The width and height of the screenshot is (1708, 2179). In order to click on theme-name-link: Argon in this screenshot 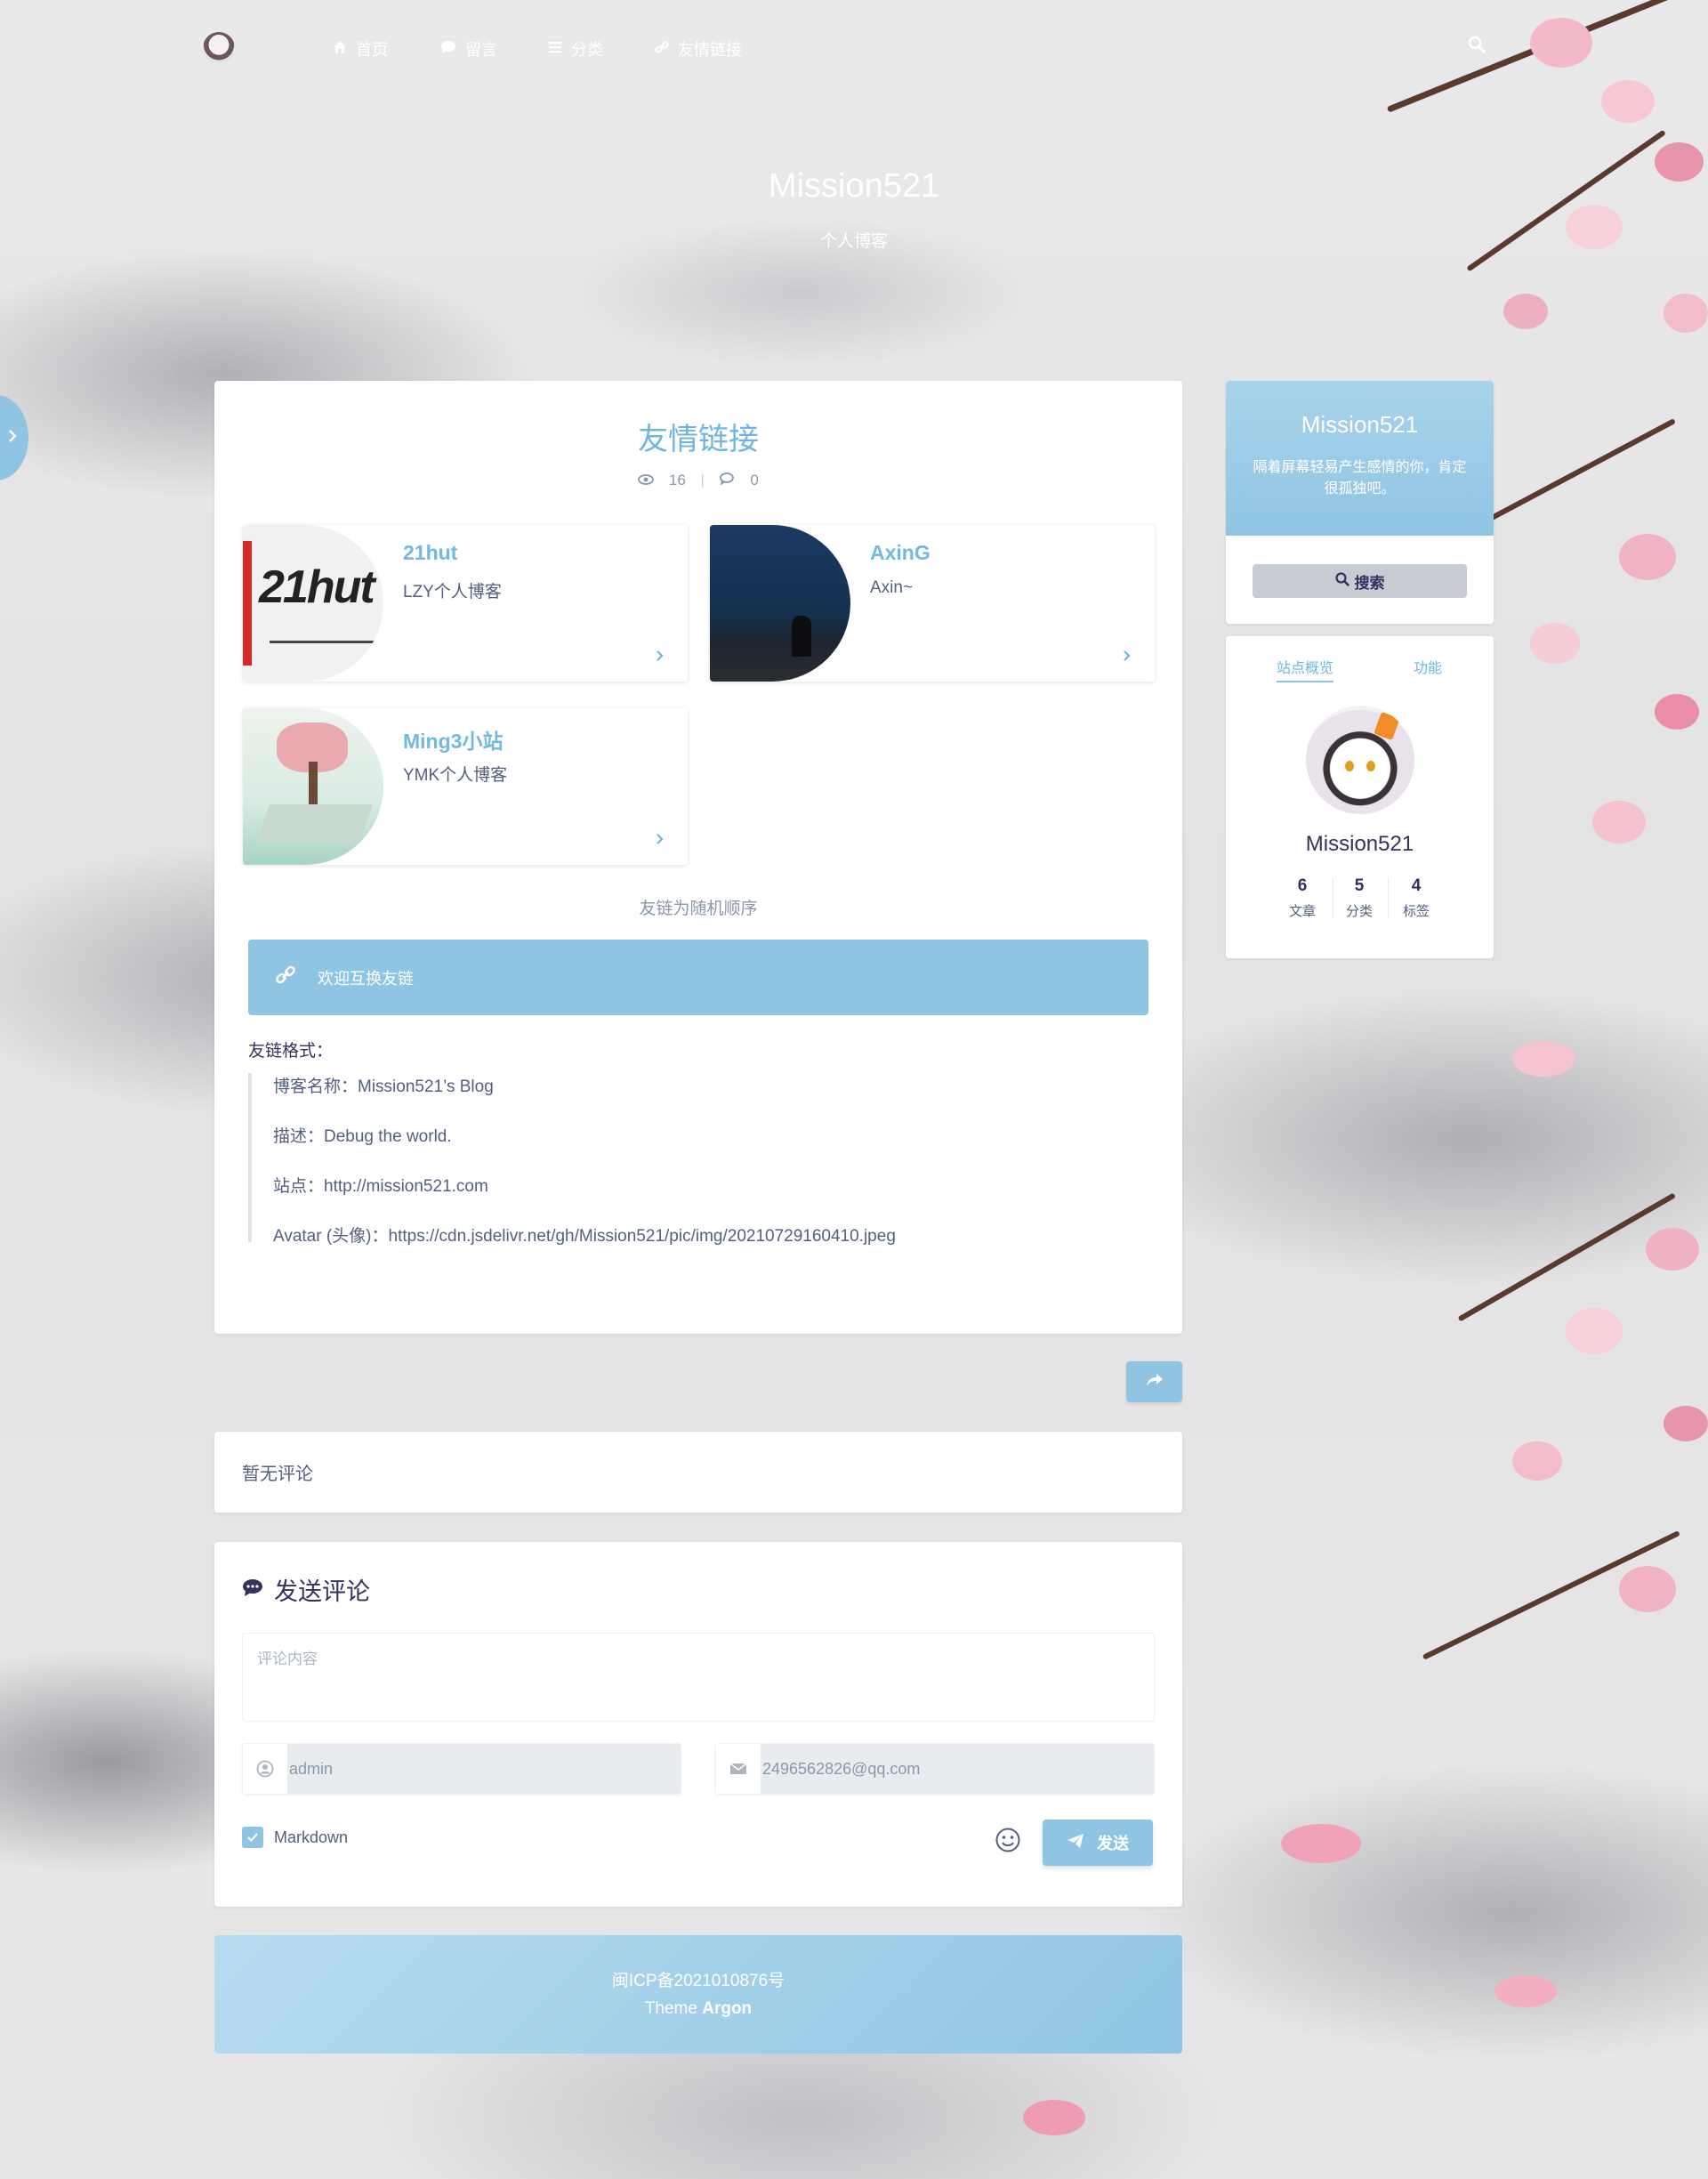, I will do `click(727, 2008)`.